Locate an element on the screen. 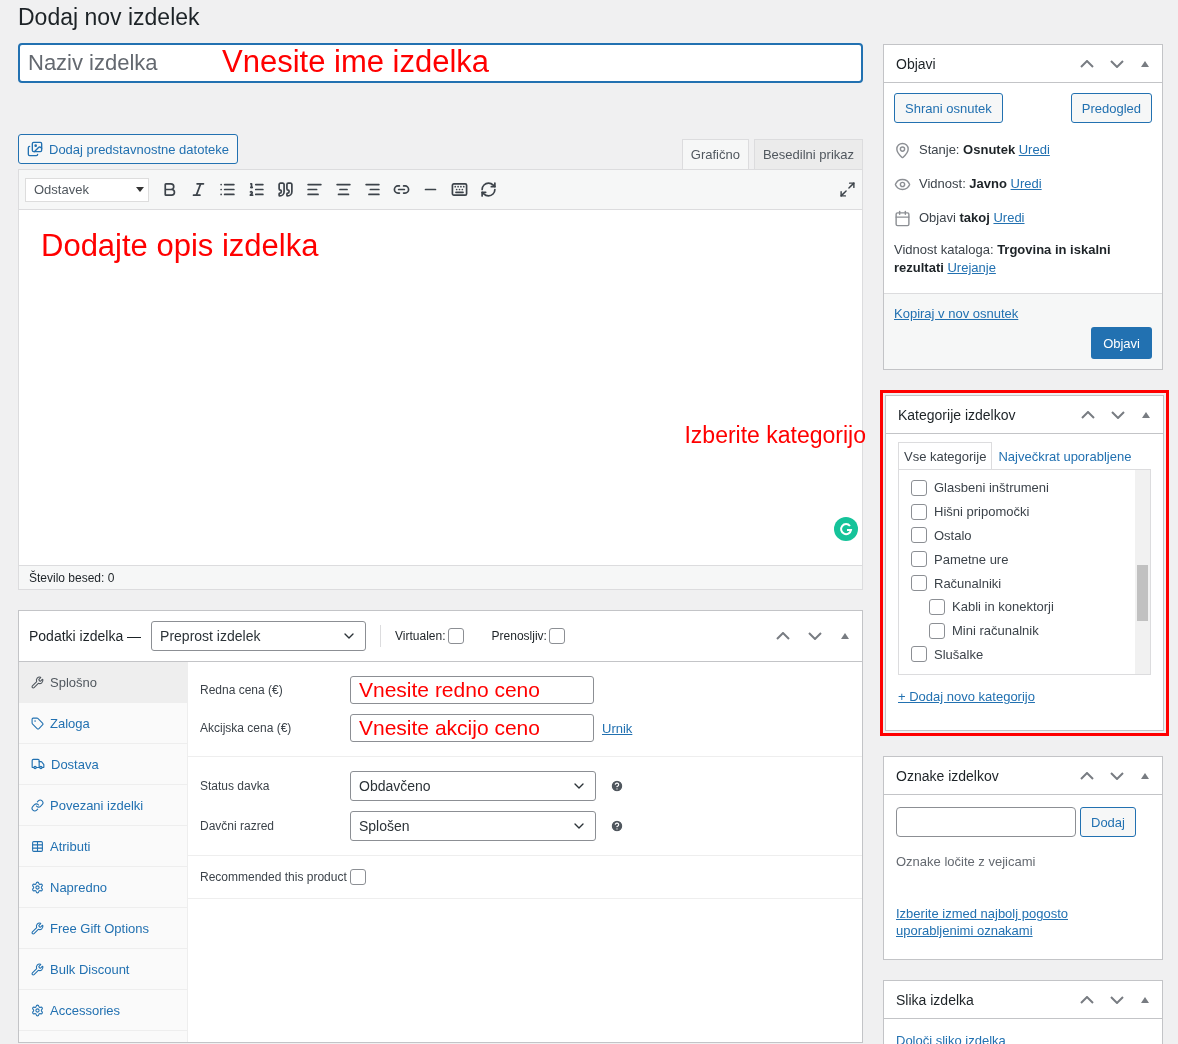 This screenshot has width=1178, height=1044. pin-icon is located at coordinates (902, 150).